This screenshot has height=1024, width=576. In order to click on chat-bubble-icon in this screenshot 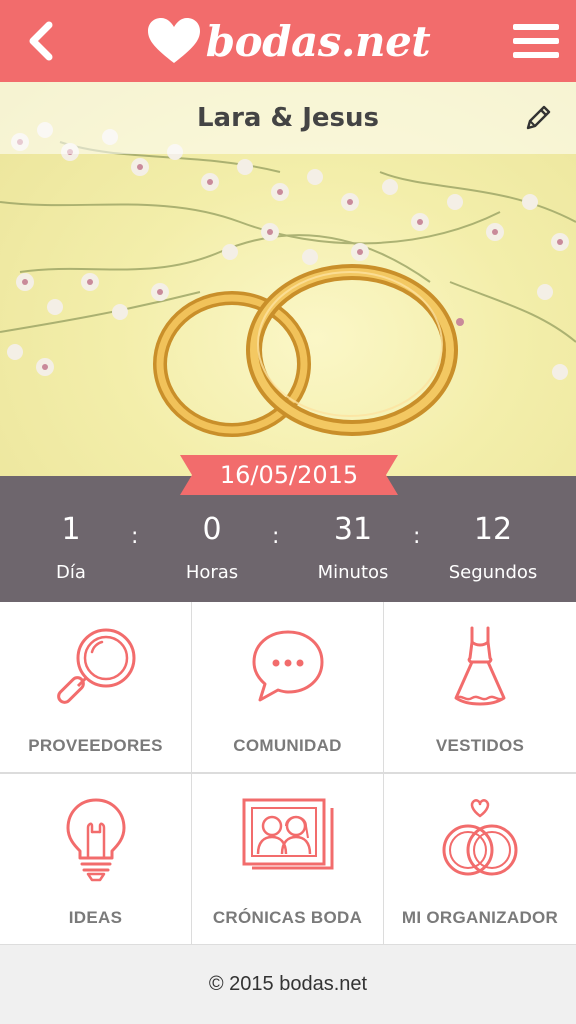, I will do `click(287, 666)`.